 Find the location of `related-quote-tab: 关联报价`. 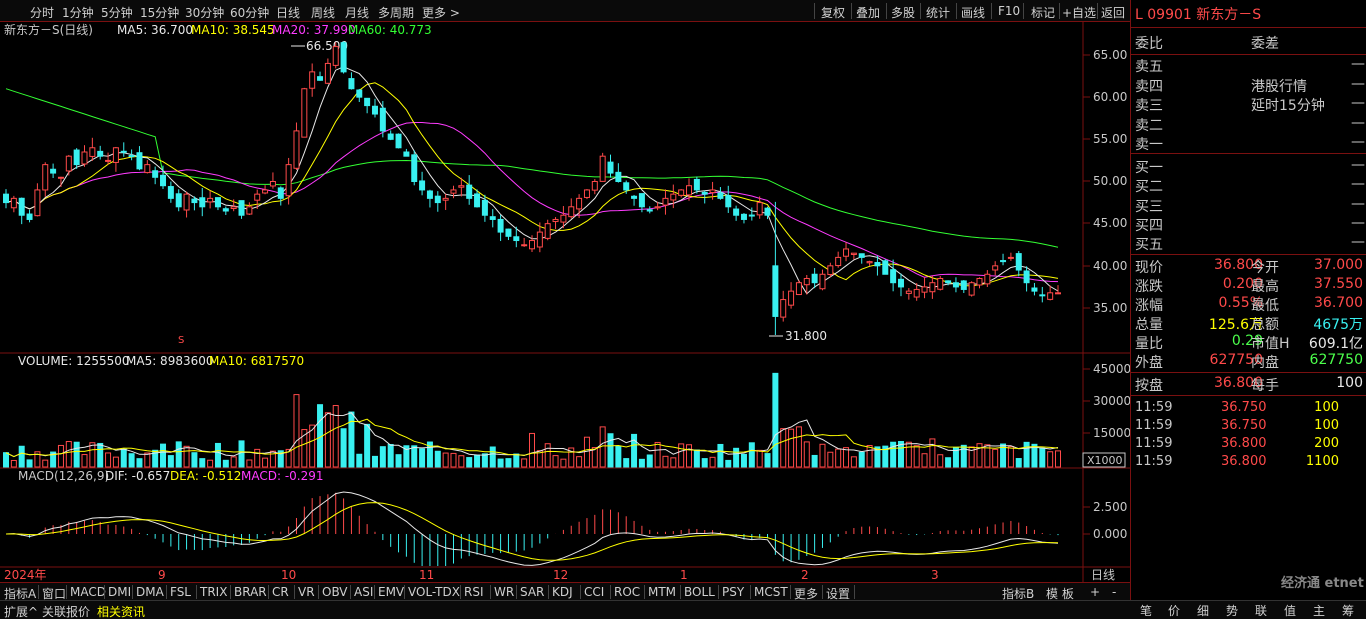

related-quote-tab: 关联报价 is located at coordinates (66, 611).